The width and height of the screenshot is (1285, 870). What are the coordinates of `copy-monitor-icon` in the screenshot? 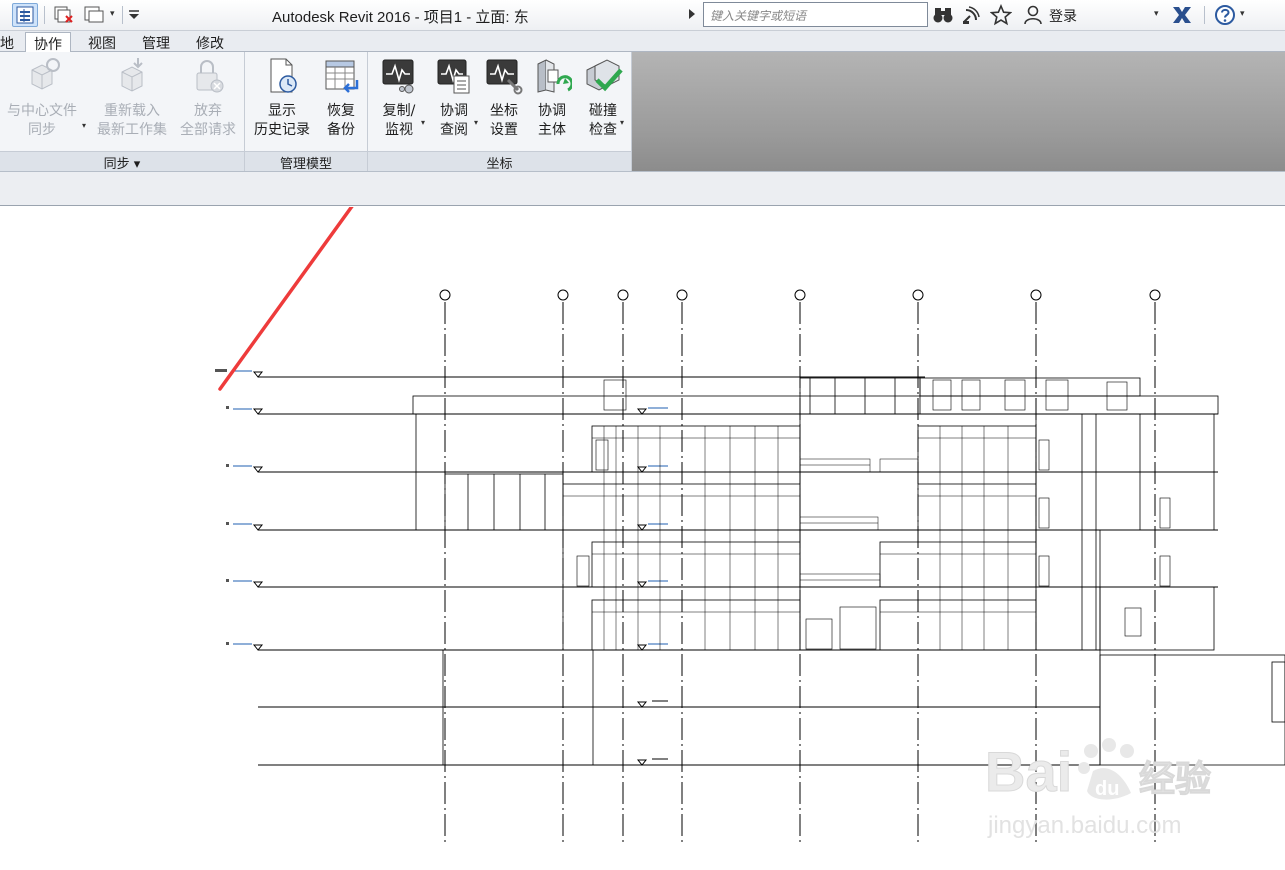 It's located at (398, 76).